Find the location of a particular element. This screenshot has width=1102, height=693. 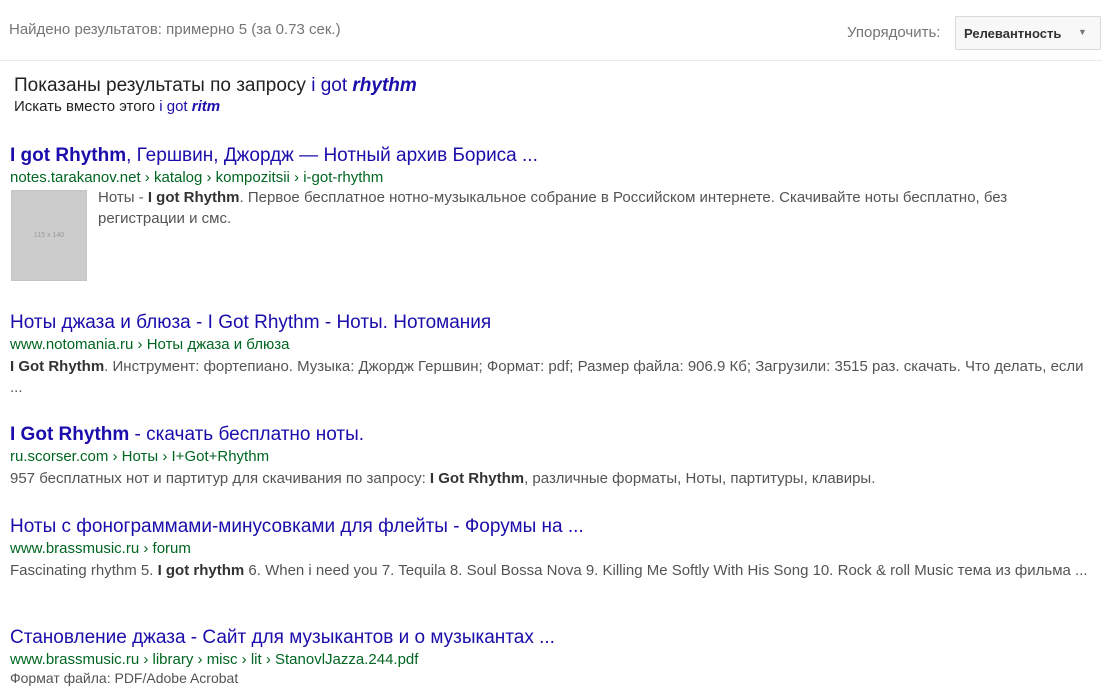

result-url: www.brassmusic.ru › forum is located at coordinates (552, 548).